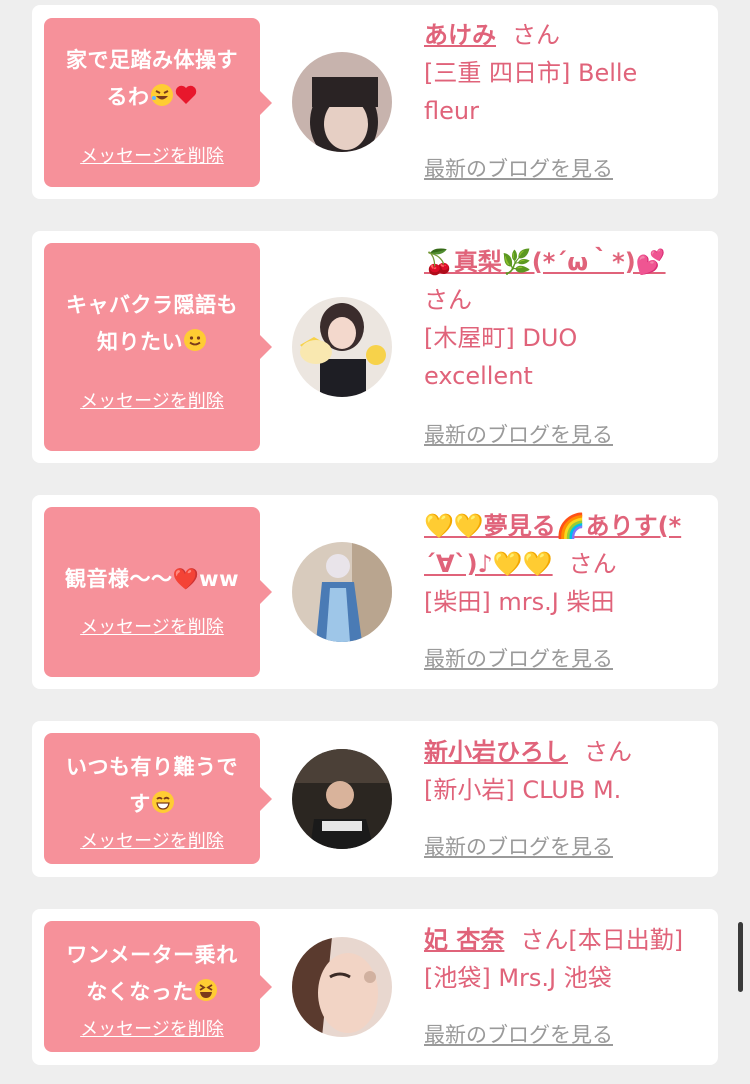 This screenshot has width=750, height=1084. What do you see at coordinates (152, 325) in the screenshot?
I see `message-text: キャバクラ隠語も 知りたい` at bounding box center [152, 325].